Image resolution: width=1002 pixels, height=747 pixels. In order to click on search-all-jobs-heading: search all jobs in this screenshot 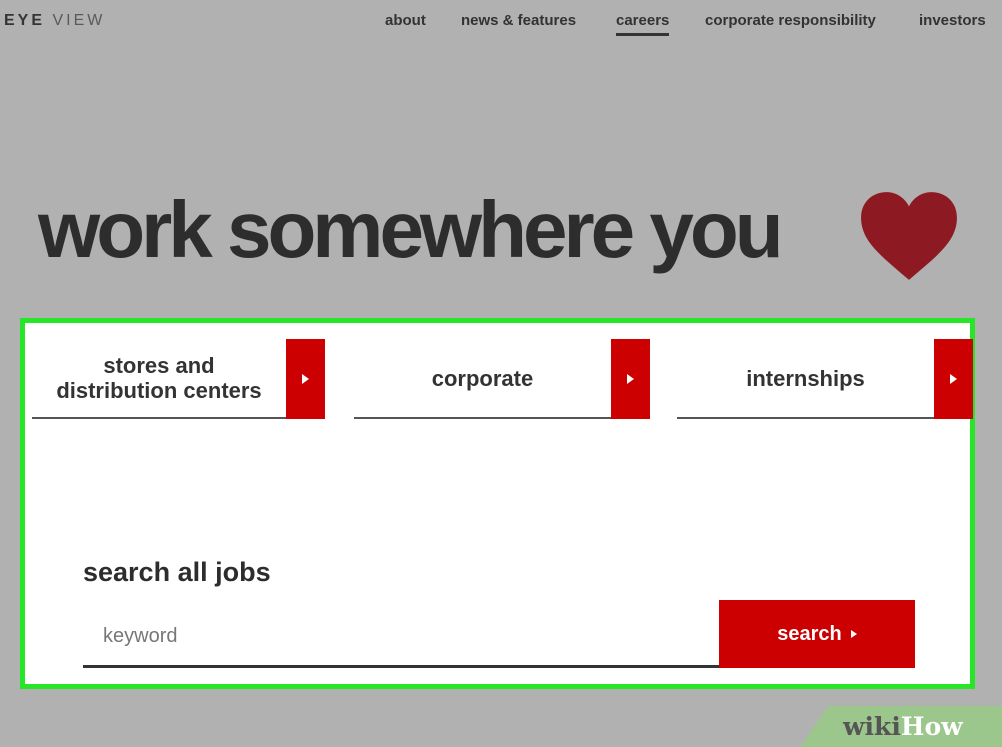, I will do `click(177, 572)`.